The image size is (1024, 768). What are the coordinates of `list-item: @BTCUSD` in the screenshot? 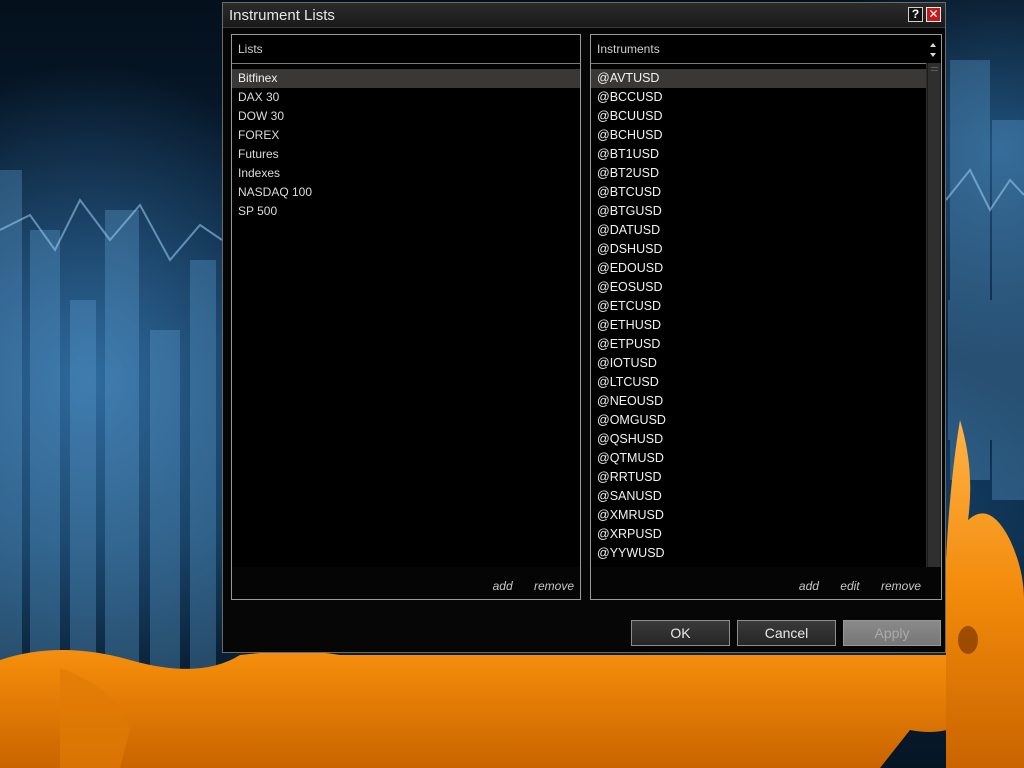 It's located at (758, 192).